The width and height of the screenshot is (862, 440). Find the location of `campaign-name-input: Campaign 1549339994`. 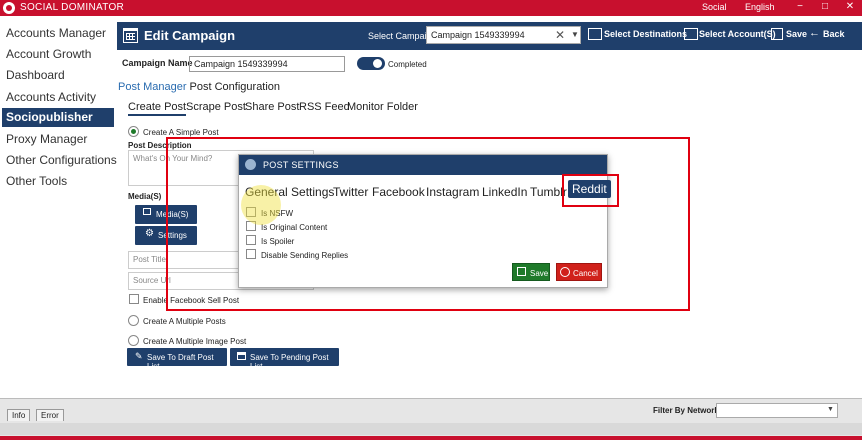

campaign-name-input: Campaign 1549339994 is located at coordinates (267, 64).